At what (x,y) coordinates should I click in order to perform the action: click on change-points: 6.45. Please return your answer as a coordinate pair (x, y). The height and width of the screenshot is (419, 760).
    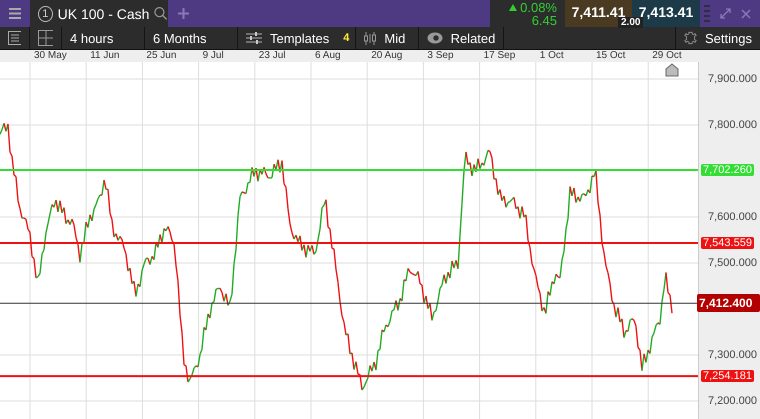
    Looking at the image, I should click on (544, 20).